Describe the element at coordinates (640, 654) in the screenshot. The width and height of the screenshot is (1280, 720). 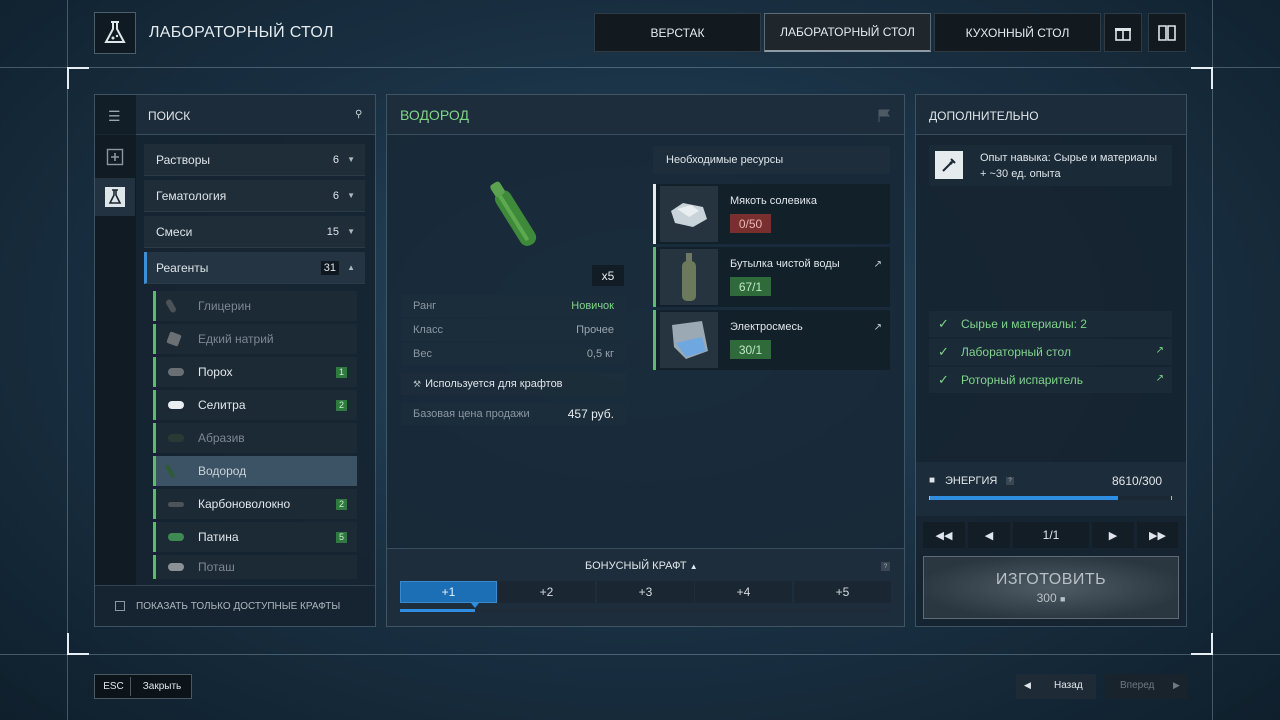
I see `frame-line-bottom` at that location.